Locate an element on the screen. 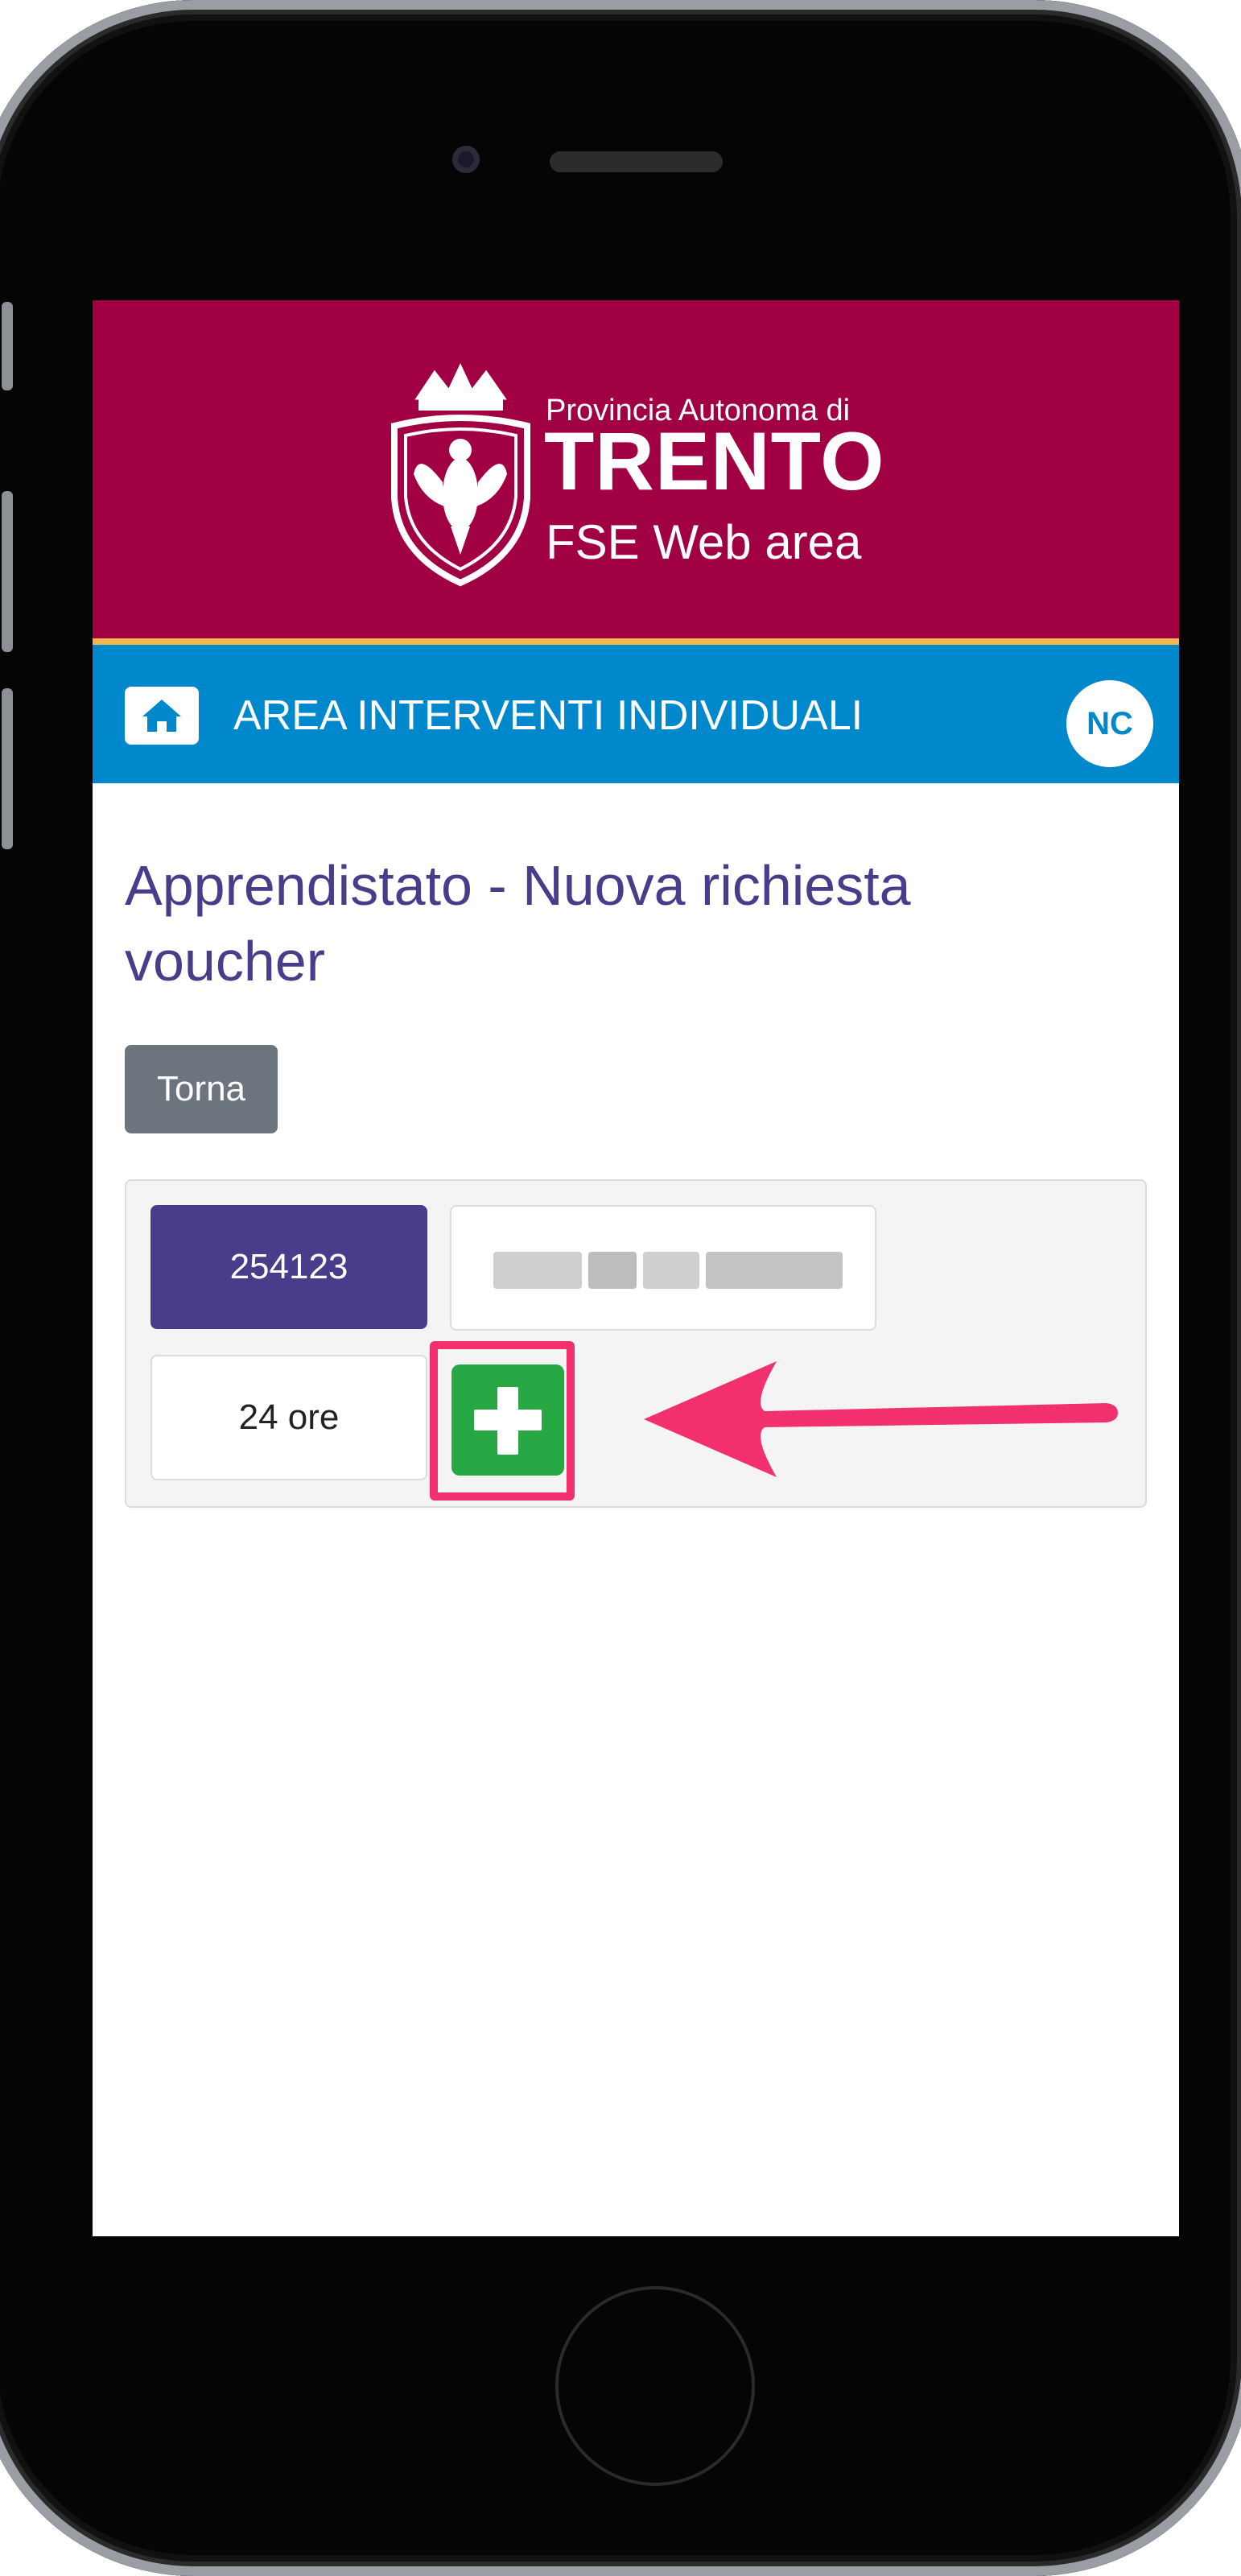 Image resolution: width=1241 pixels, height=2576 pixels. navbar: AREA INTERVENTI INDIVIDUALI NC is located at coordinates (636, 714).